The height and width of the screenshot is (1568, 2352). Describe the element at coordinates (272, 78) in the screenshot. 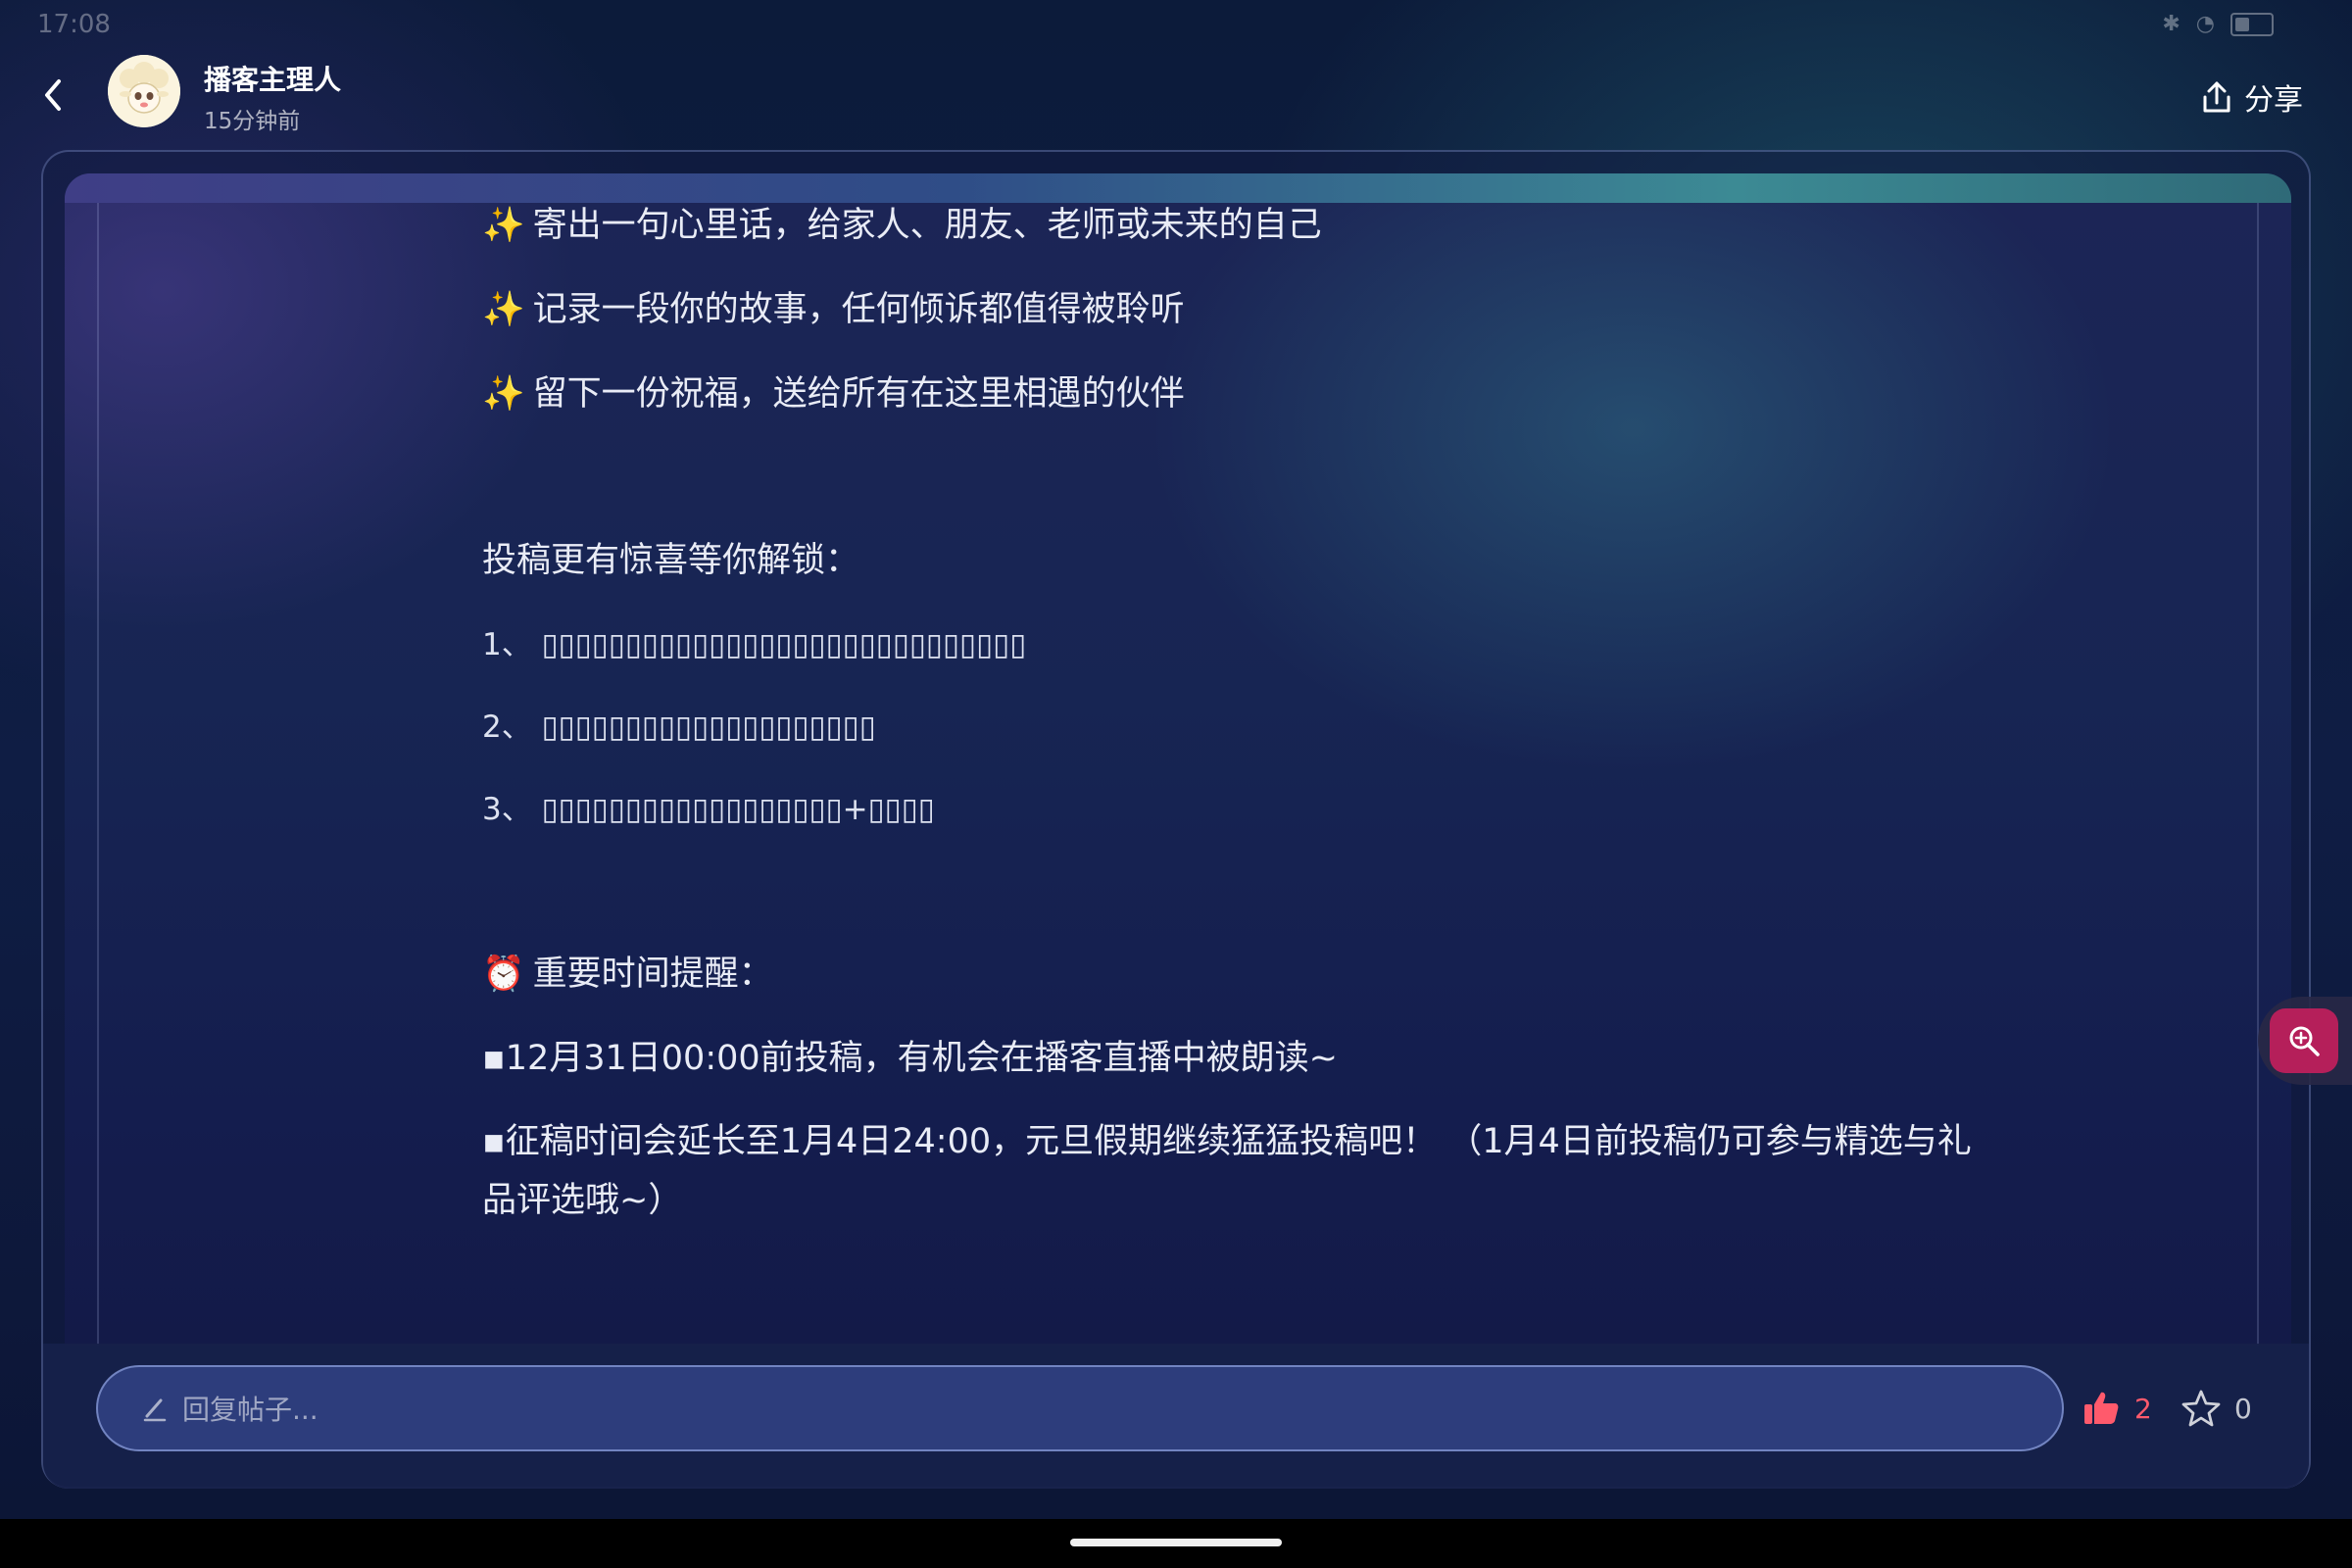

I see `author-name: 播客主理人` at that location.